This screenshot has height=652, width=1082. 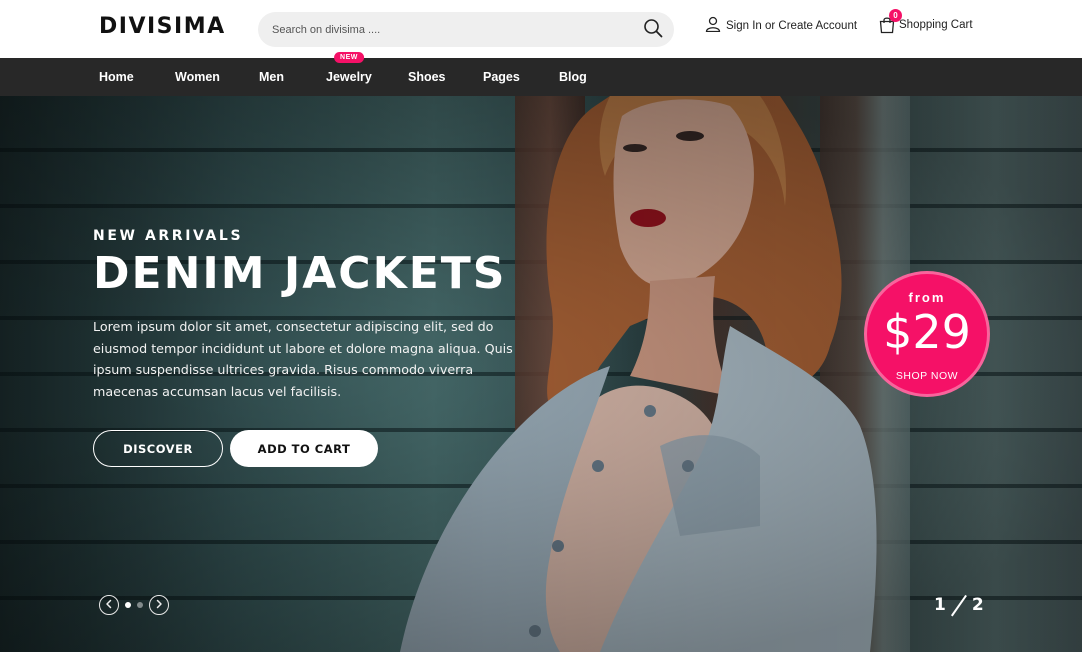 I want to click on chevron-right-icon, so click(x=159, y=605).